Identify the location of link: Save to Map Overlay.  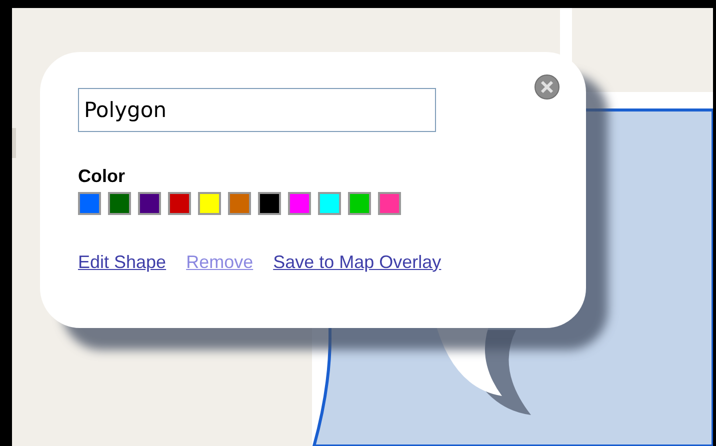
(357, 262).